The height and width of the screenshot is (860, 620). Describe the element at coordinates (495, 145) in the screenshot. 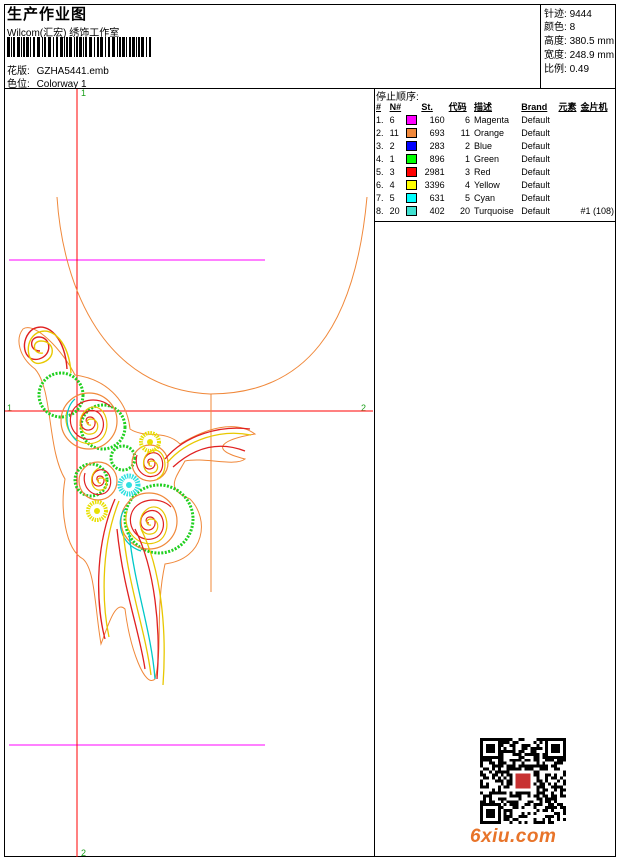

I see `thread-row: 3. 2 283 2 Blue Default` at that location.